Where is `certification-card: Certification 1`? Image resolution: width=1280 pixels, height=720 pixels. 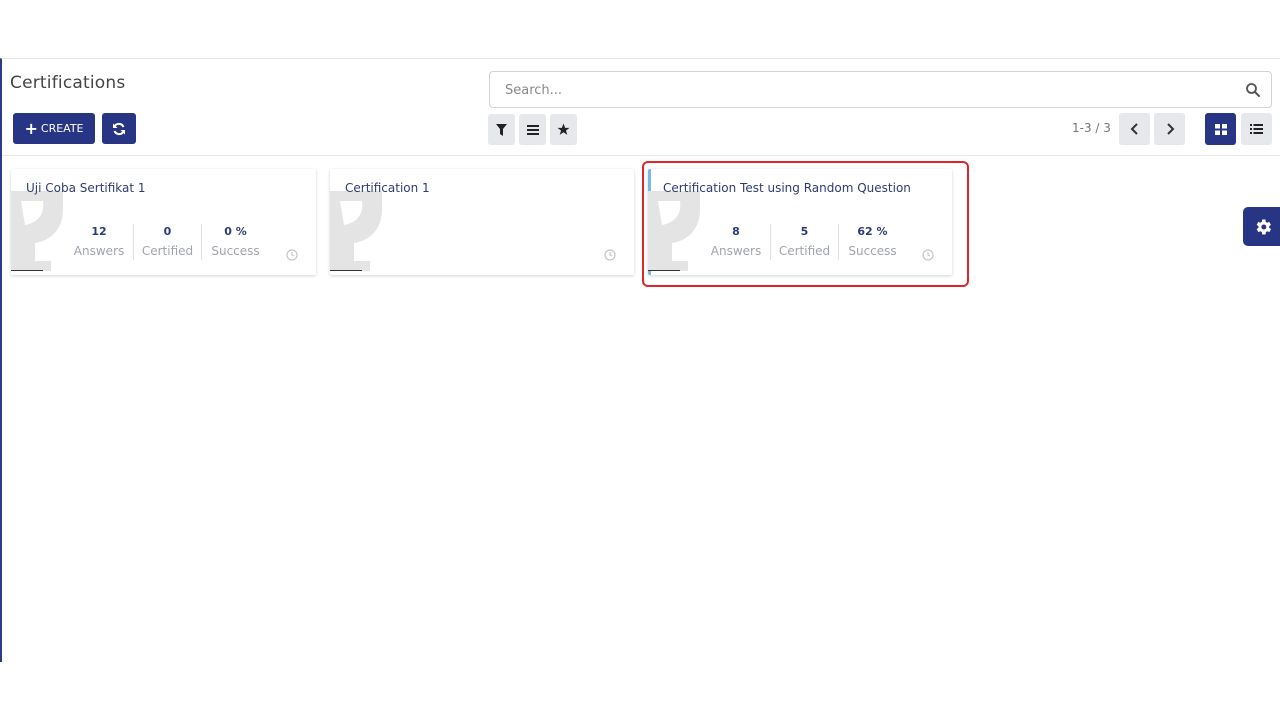
certification-card: Certification 1 is located at coordinates (482, 222).